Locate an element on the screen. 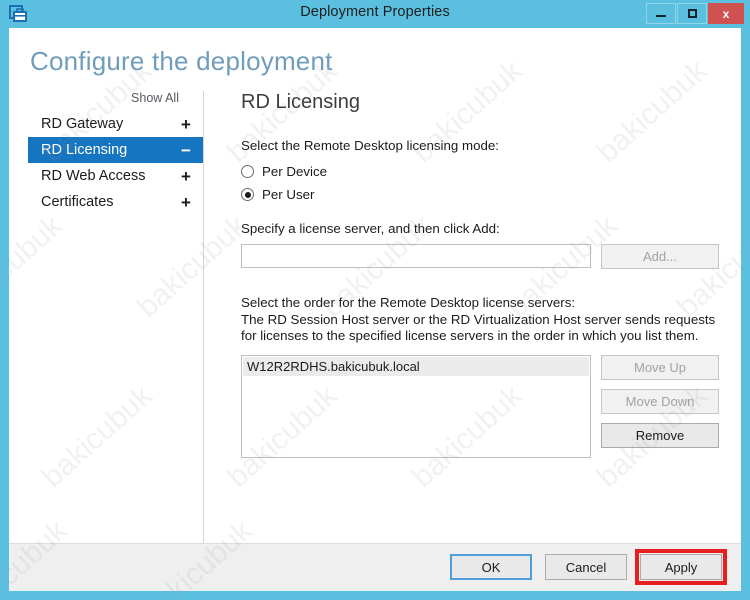  collapse-minus-icon: − is located at coordinates (186, 150).